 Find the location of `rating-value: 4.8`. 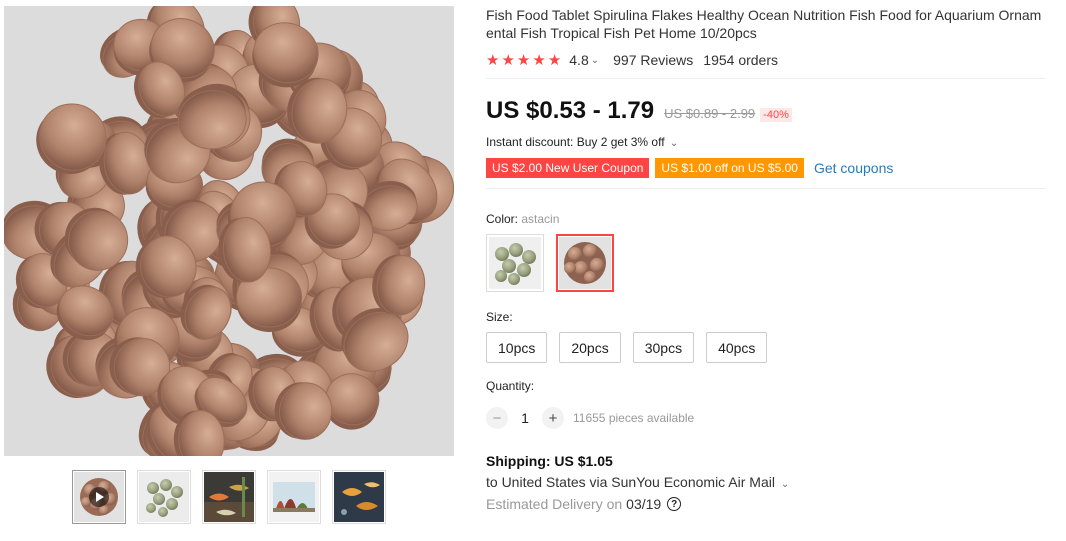

rating-value: 4.8 is located at coordinates (578, 60).